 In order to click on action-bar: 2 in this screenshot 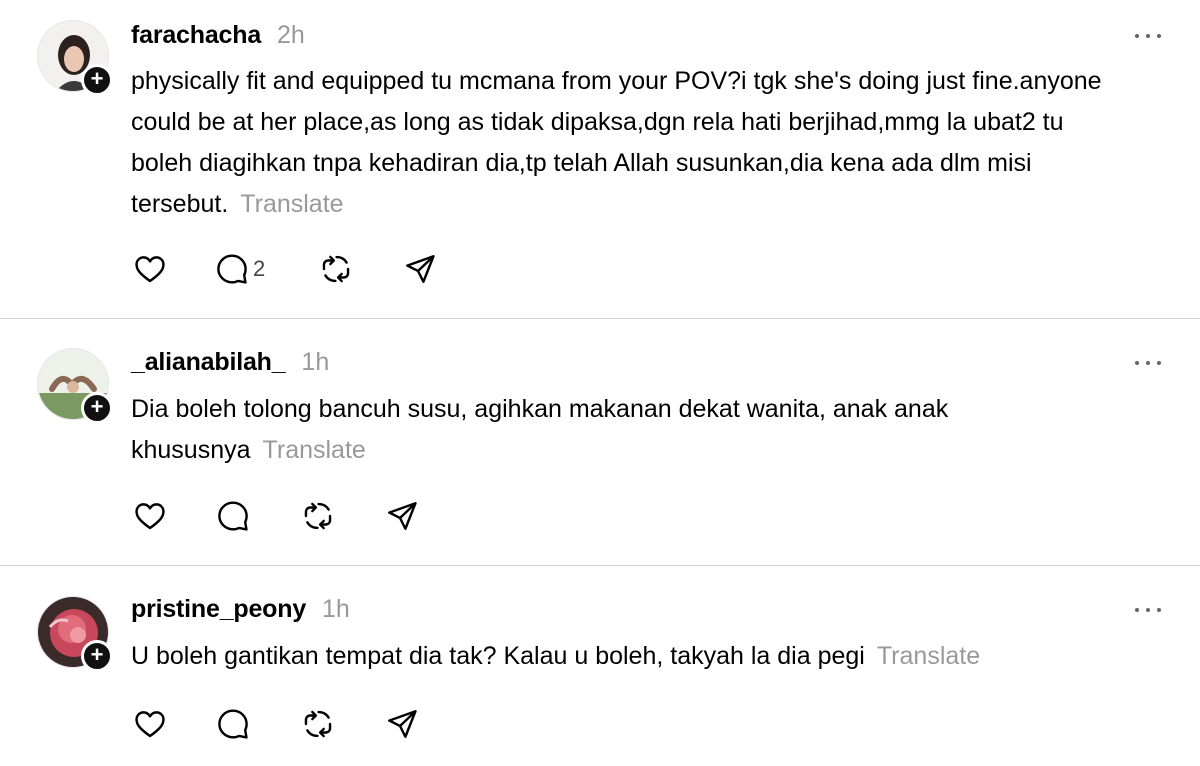, I will do `click(296, 269)`.